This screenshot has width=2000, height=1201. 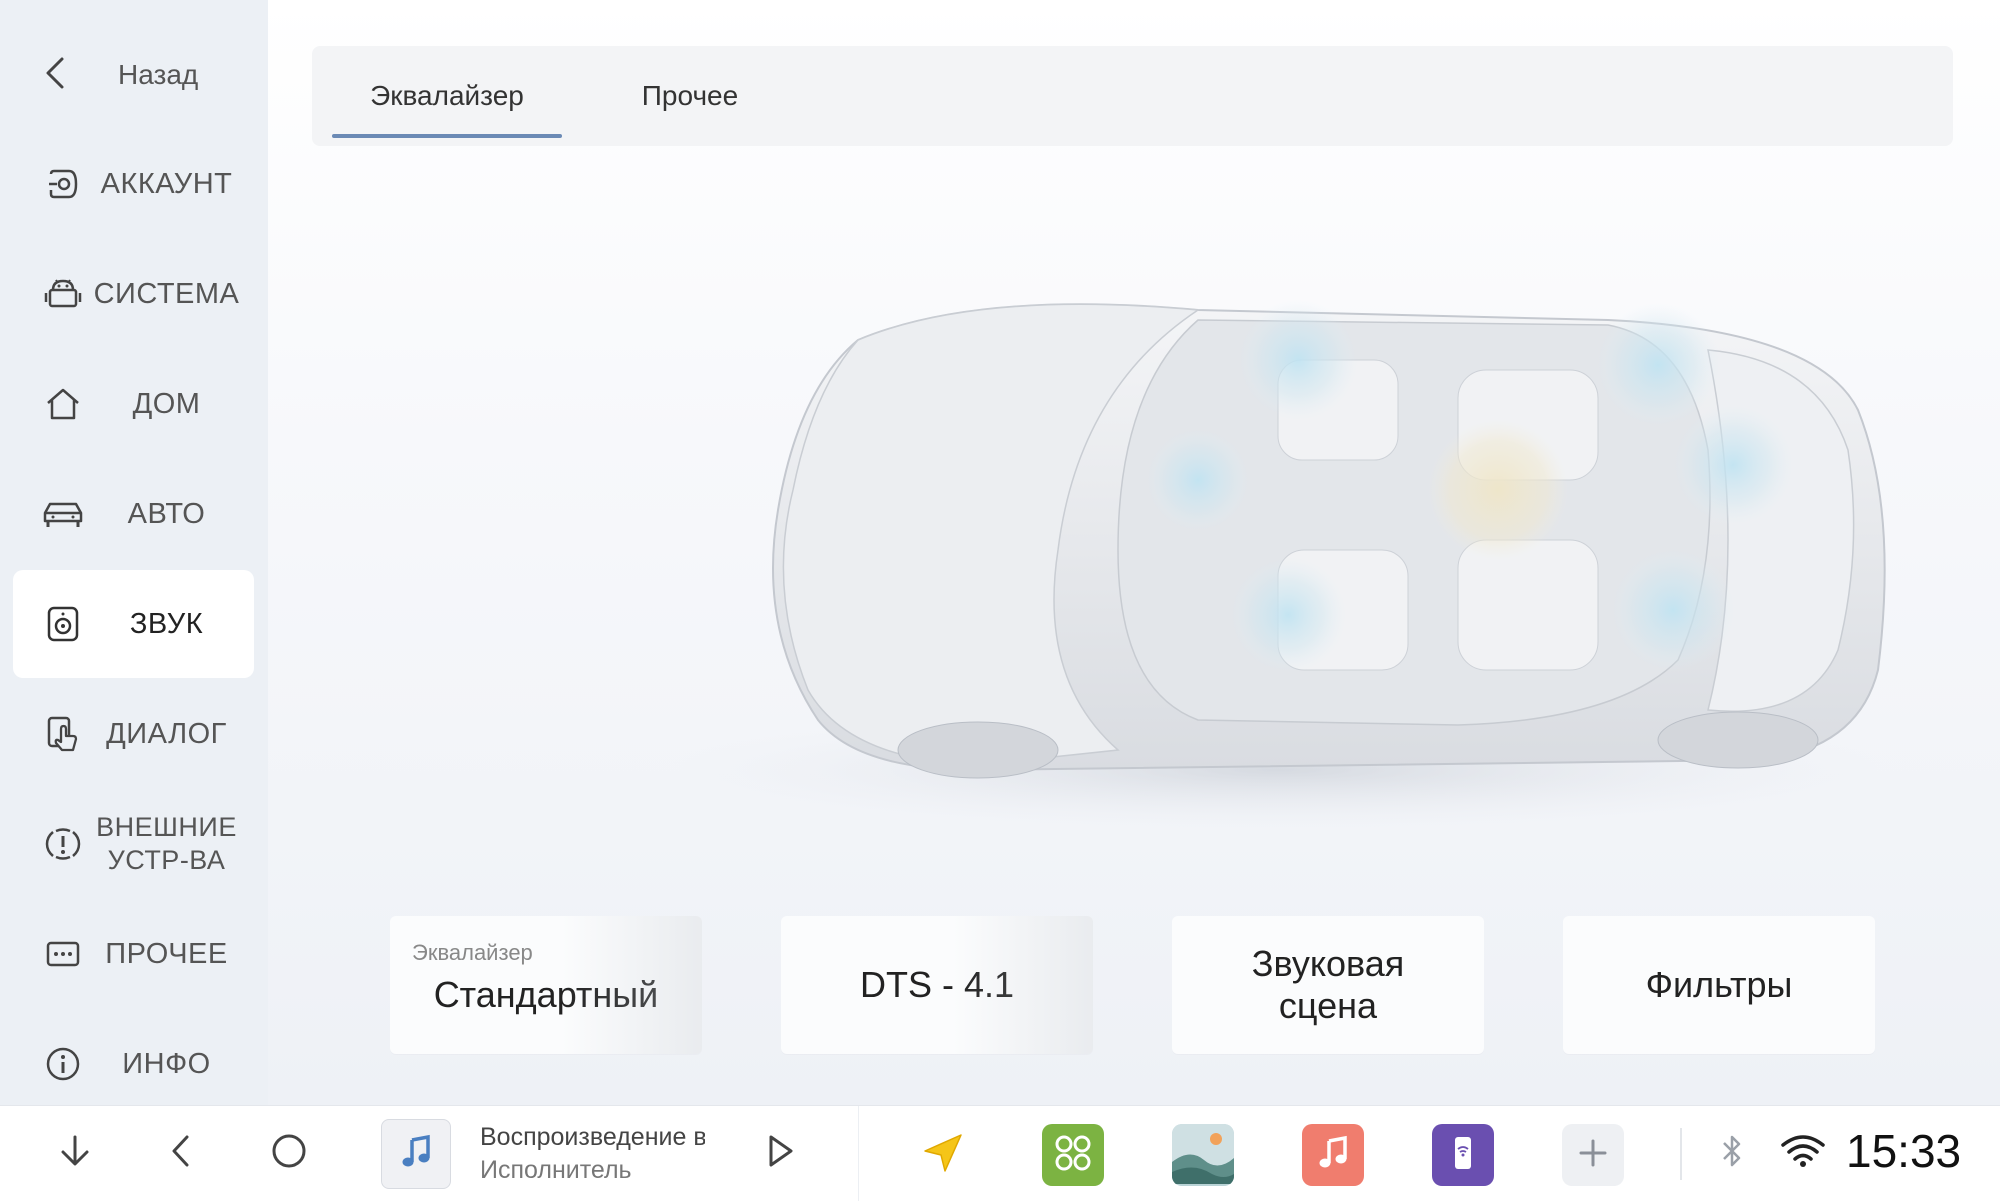 I want to click on bluetooth-status, so click(x=1732, y=1153).